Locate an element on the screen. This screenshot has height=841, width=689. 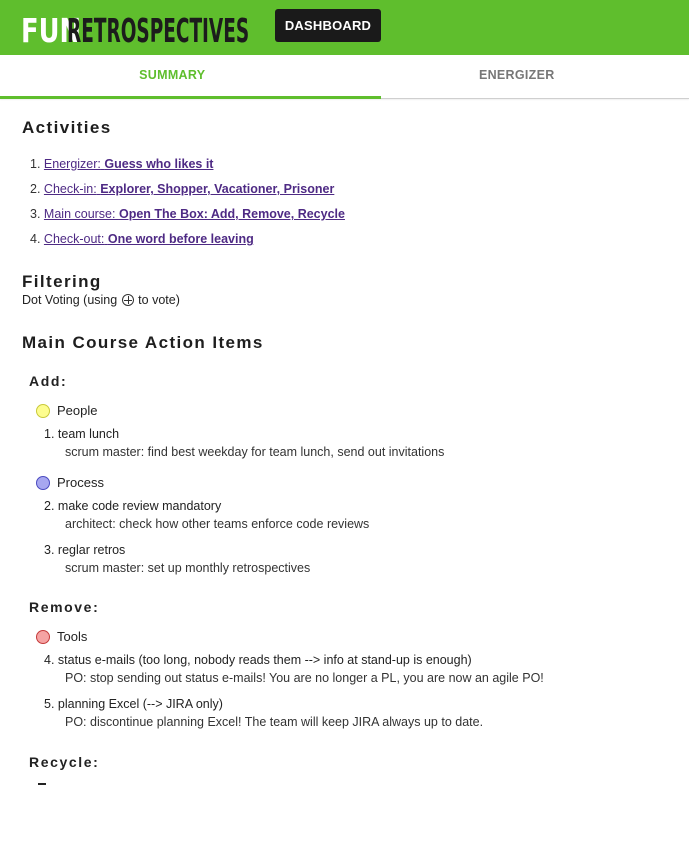
filtering-text-before: Dot Voting (using is located at coordinates (70, 300).